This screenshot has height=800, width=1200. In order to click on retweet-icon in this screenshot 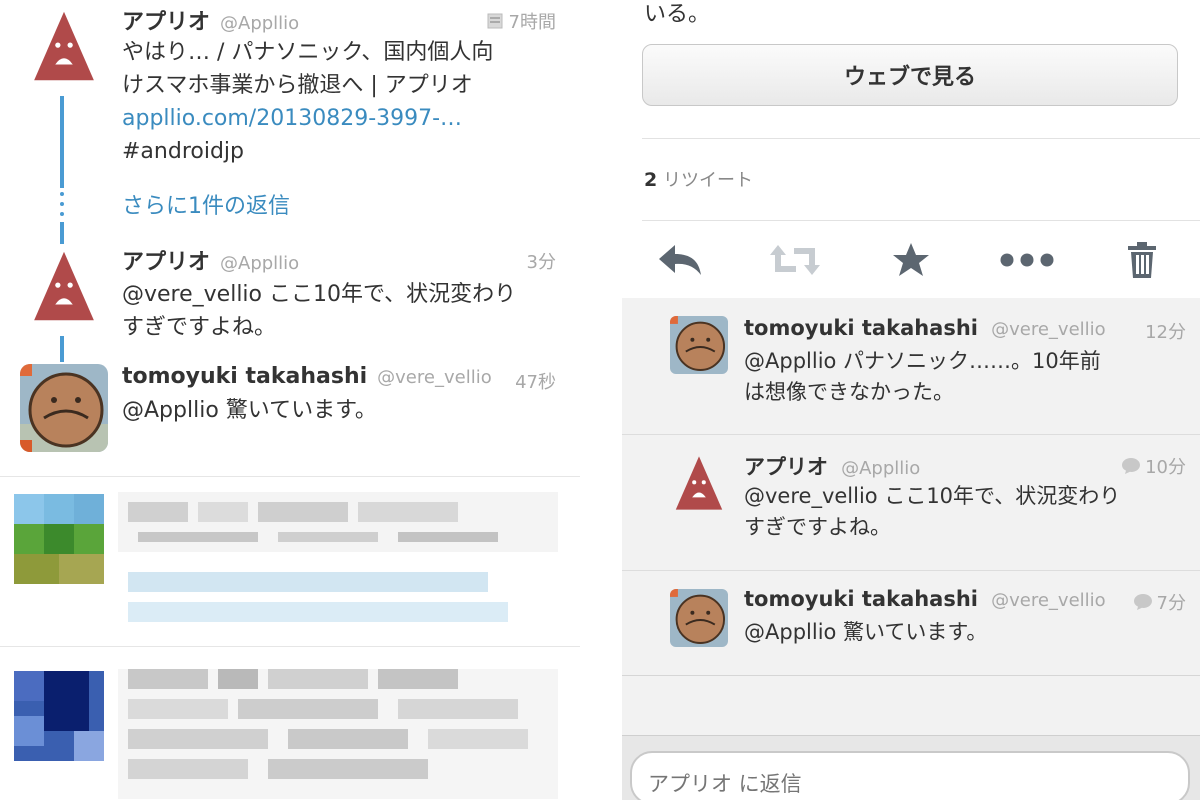, I will do `click(795, 260)`.